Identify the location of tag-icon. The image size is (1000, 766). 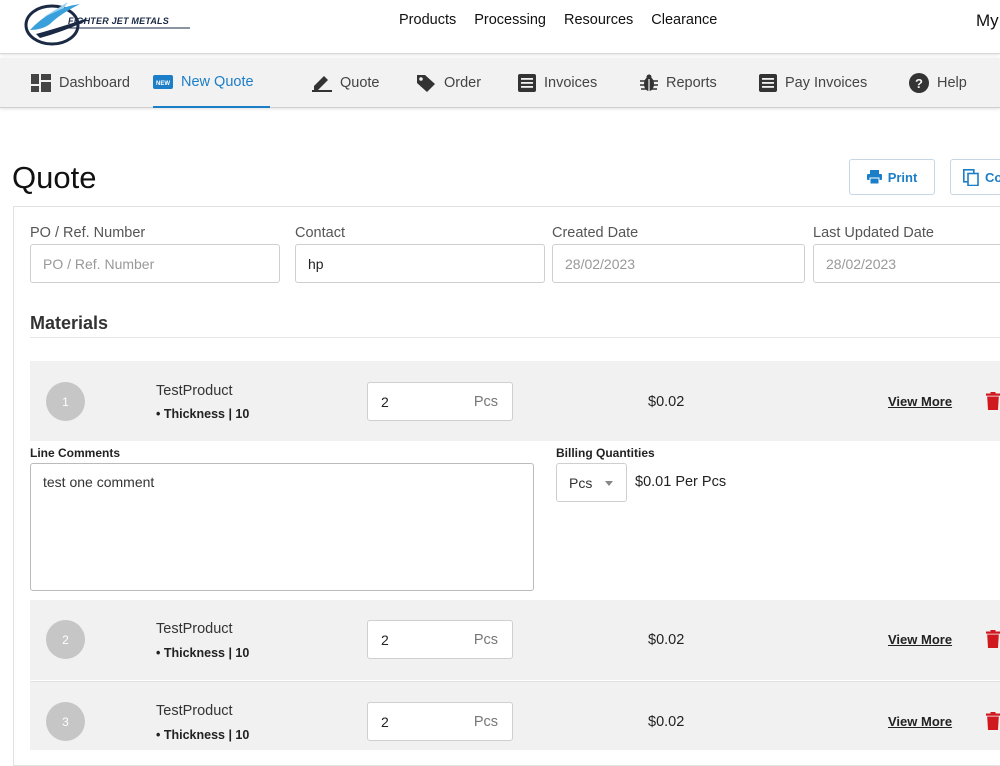
(426, 83).